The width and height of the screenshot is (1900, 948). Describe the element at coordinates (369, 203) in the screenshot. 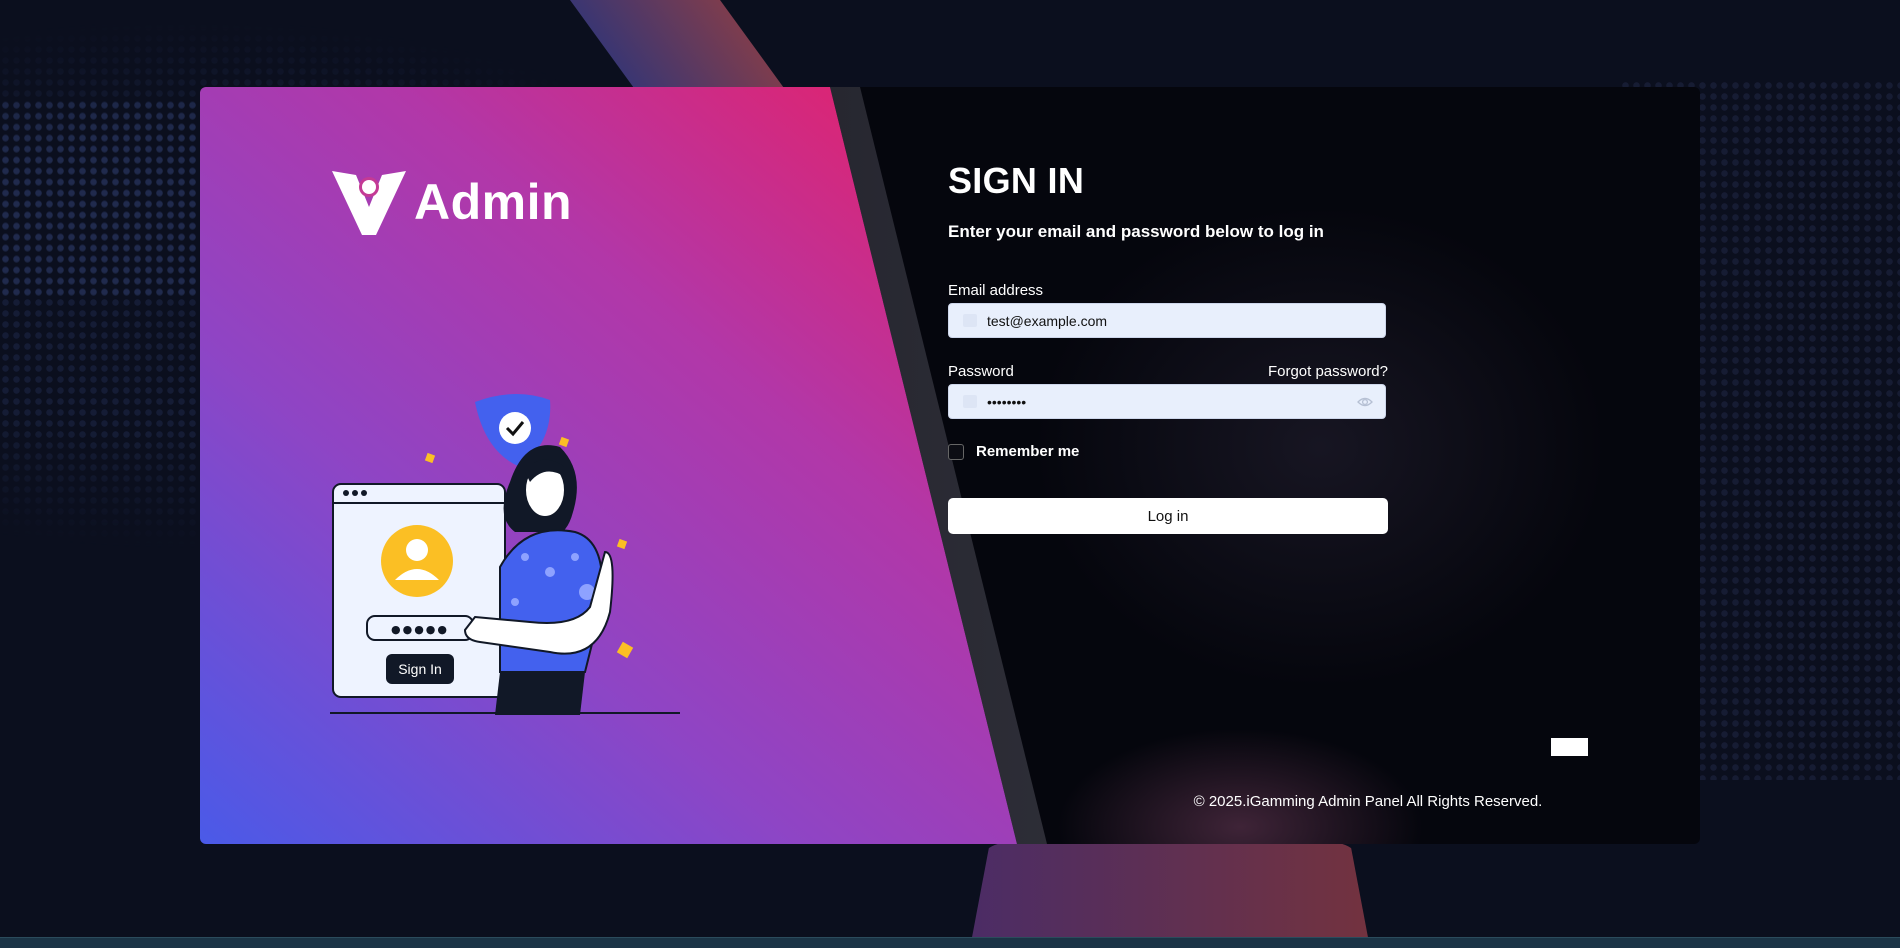

I see `logo-mark-icon` at that location.